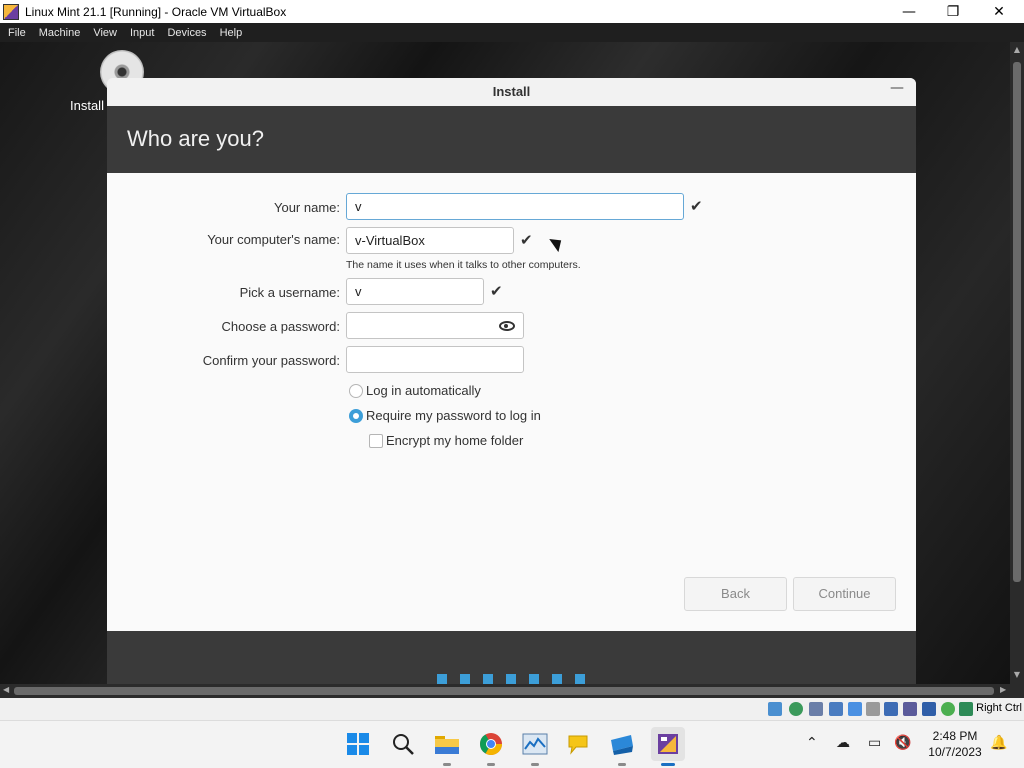 This screenshot has width=1024, height=768. What do you see at coordinates (423, 390) in the screenshot?
I see `auto-login-label: Log in automatically` at bounding box center [423, 390].